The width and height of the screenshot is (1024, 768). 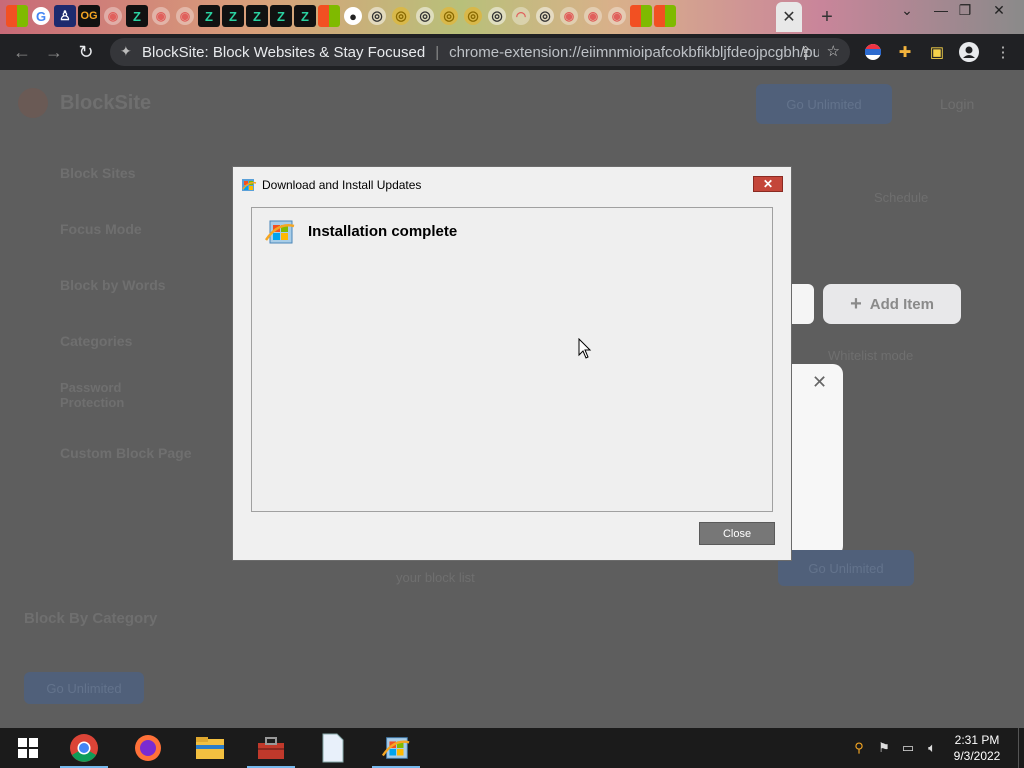 I want to click on taskbar-windows-update, so click(x=396, y=748).